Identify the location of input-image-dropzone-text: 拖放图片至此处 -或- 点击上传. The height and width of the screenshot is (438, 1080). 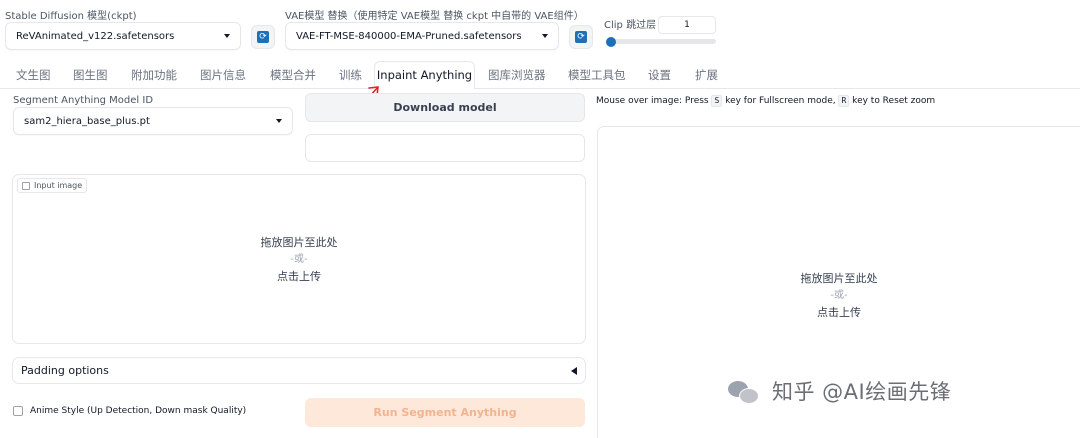
(299, 259).